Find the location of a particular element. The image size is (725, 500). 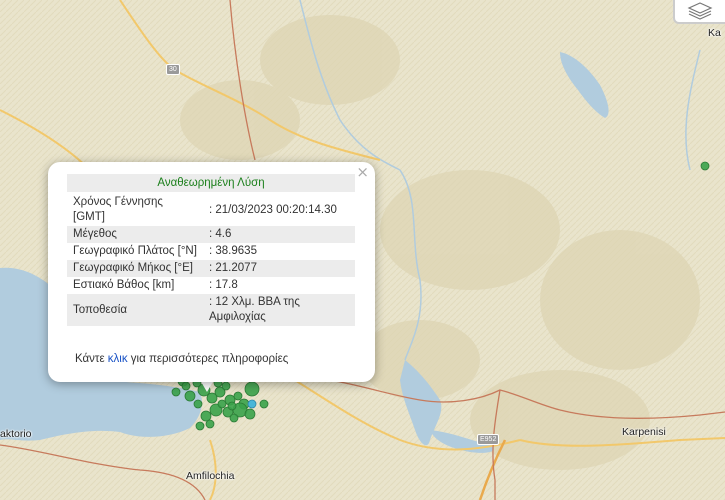

value-location: : 12 Χλμ. ΒΒΑ της Αμφιλοχίας is located at coordinates (279, 310).